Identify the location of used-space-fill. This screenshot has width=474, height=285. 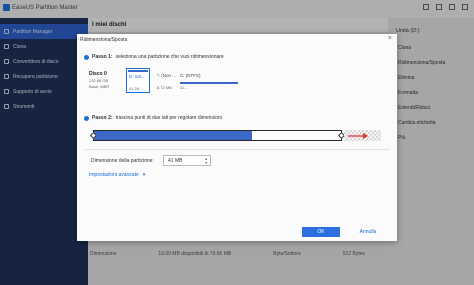
(173, 135).